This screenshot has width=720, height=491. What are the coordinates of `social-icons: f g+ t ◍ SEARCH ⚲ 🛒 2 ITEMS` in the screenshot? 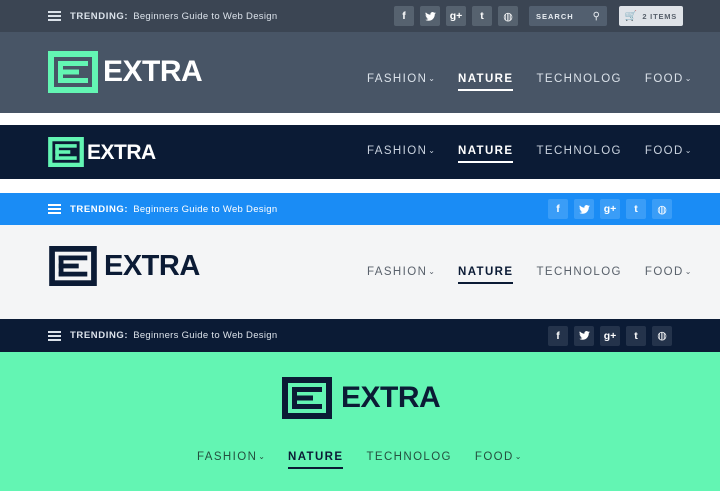 It's located at (538, 16).